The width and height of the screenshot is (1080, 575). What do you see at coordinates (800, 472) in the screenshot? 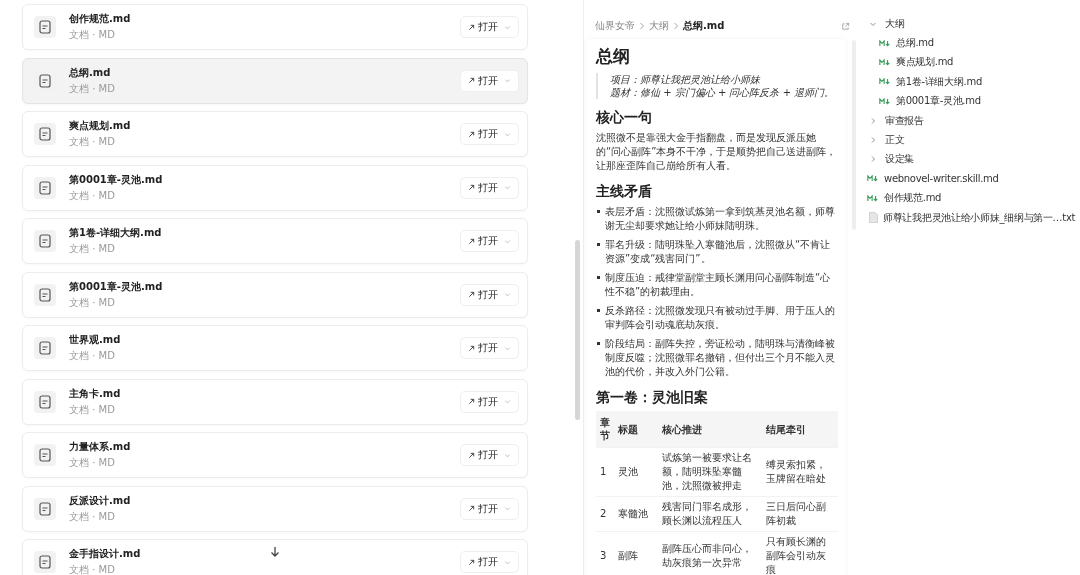
I see `table-cell: 缚灵索扣紧，玉牌留在暗处` at bounding box center [800, 472].